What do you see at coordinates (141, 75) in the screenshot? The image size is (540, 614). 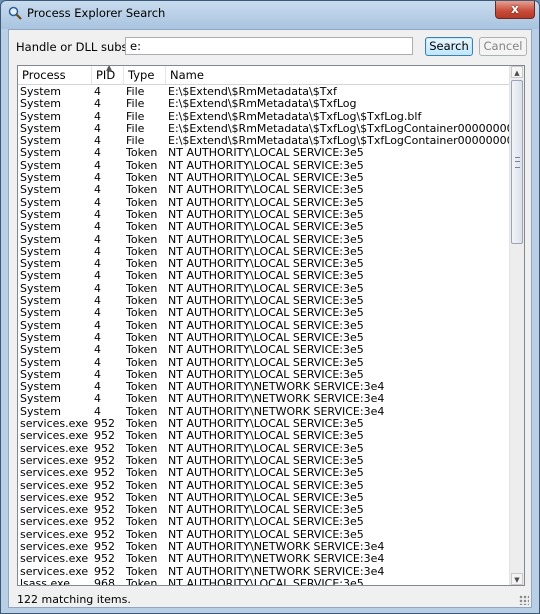 I see `column-label: Type` at bounding box center [141, 75].